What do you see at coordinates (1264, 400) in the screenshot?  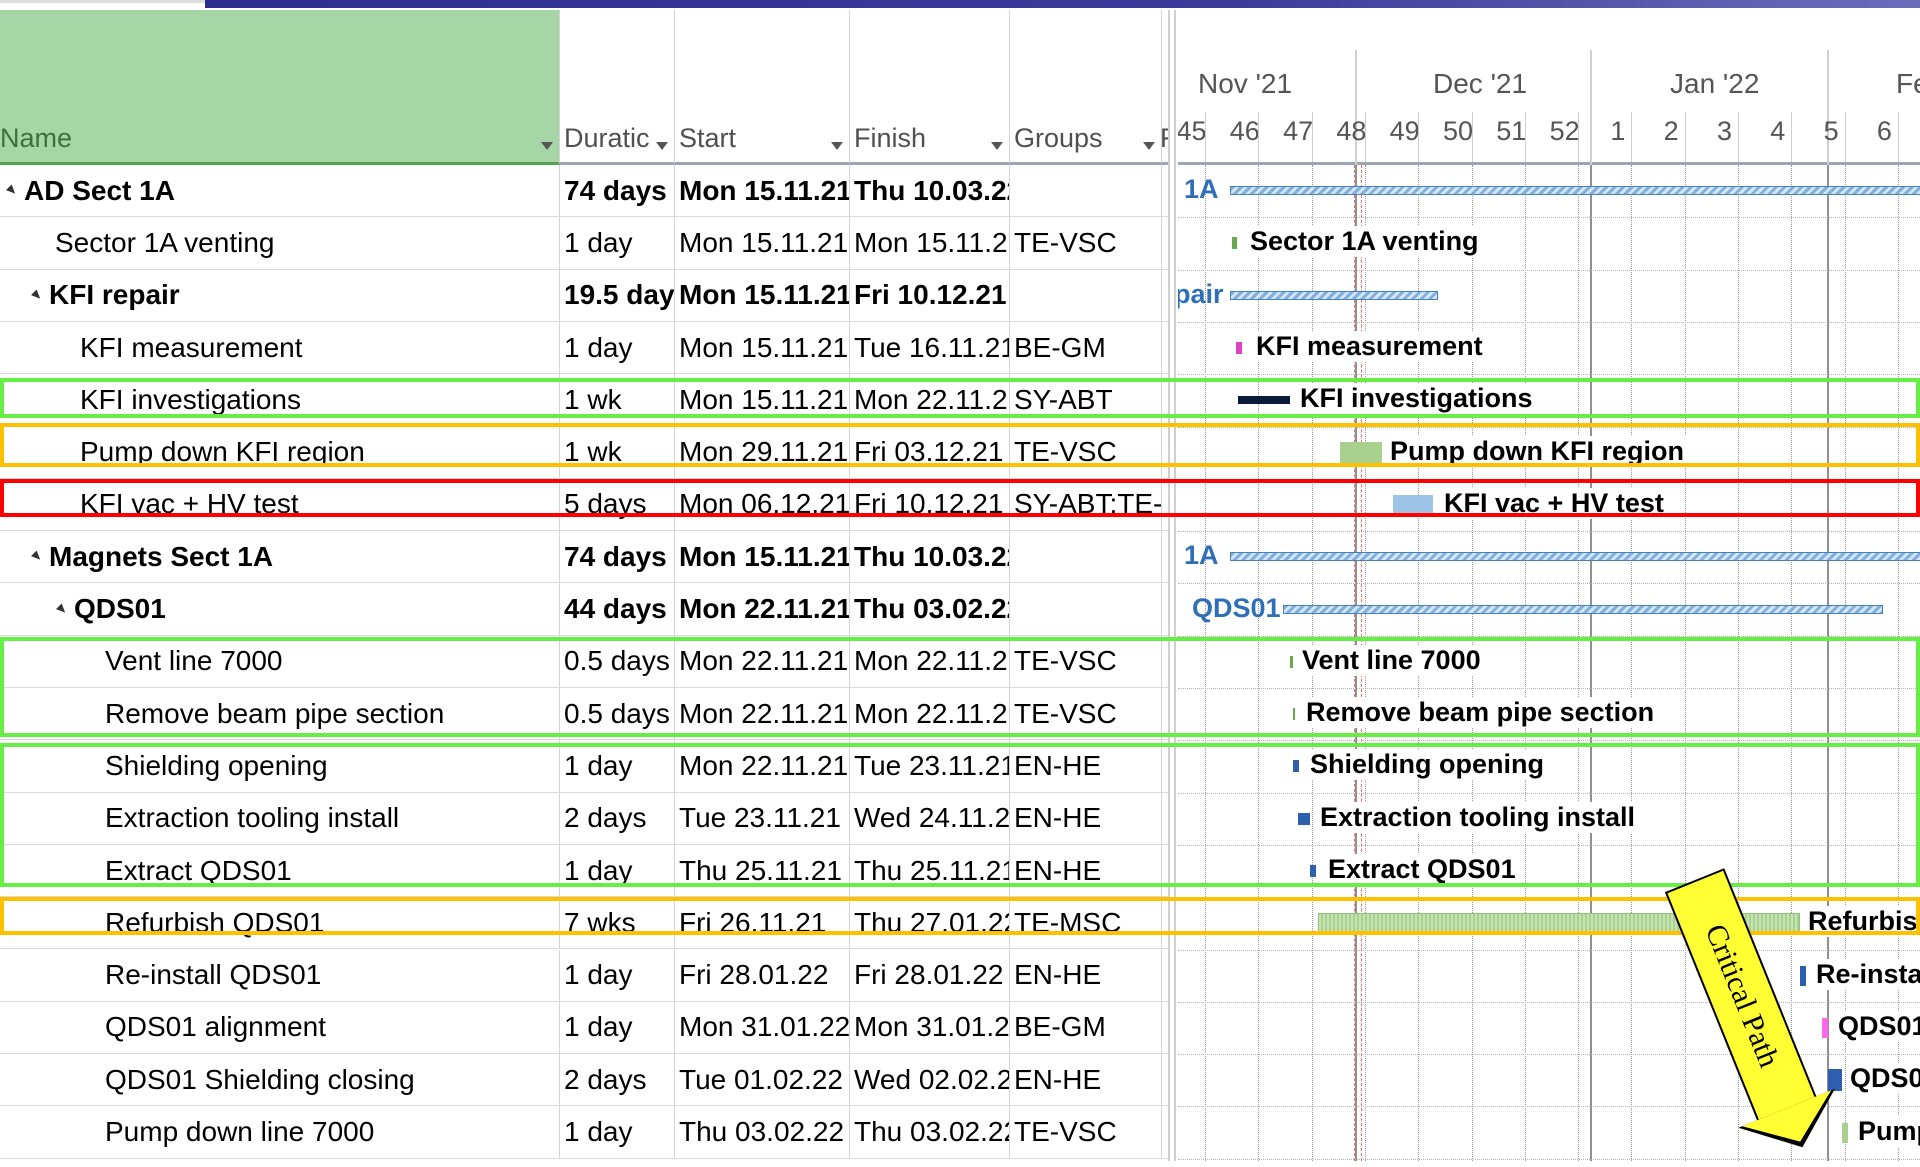 I see `task-bar-kfi-investigations` at bounding box center [1264, 400].